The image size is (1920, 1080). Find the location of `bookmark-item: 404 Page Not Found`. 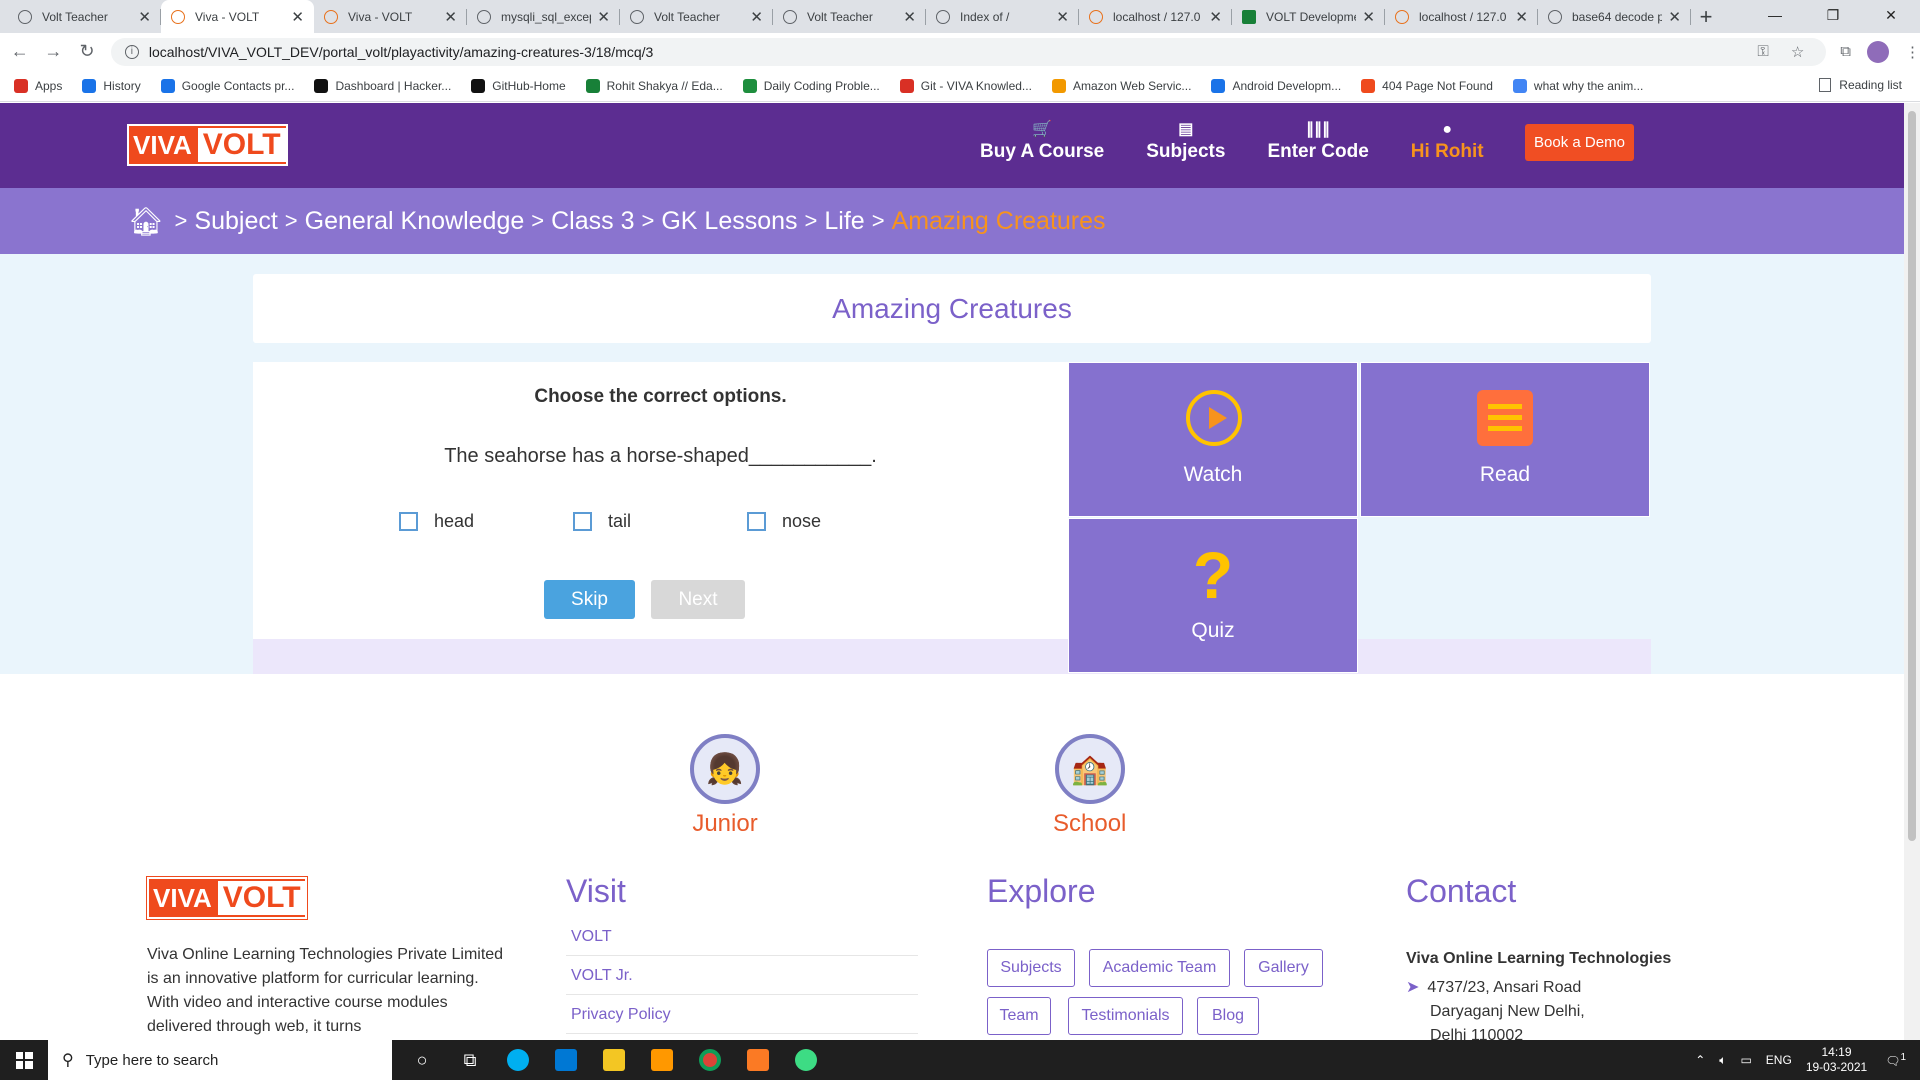

bookmark-item: 404 Page Not Found is located at coordinates (1427, 85).